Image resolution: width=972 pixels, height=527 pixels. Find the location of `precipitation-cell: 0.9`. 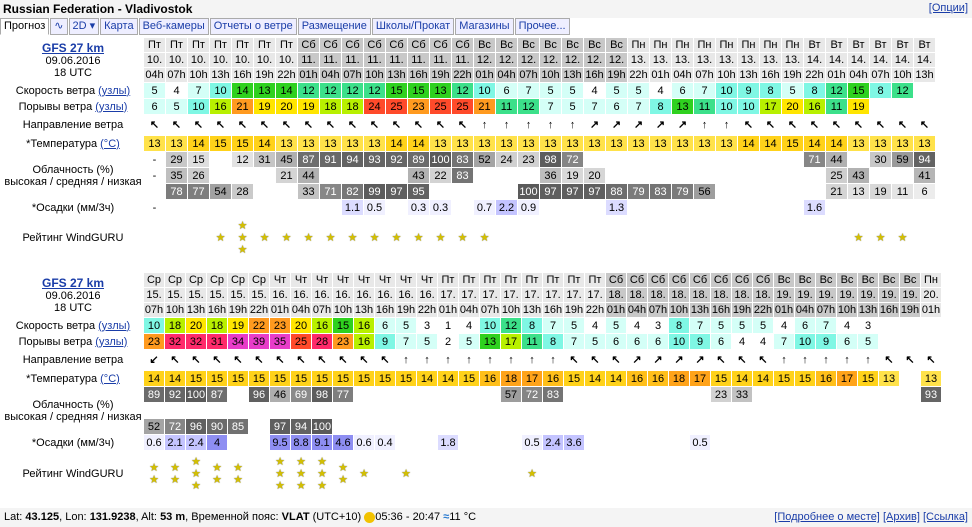

precipitation-cell: 0.9 is located at coordinates (528, 207).